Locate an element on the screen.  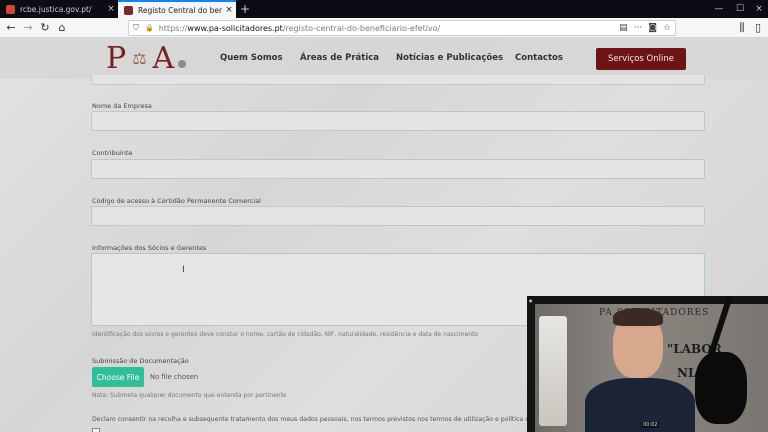
url-host: www.pa-solicitadores.pt is located at coordinates (235, 28).